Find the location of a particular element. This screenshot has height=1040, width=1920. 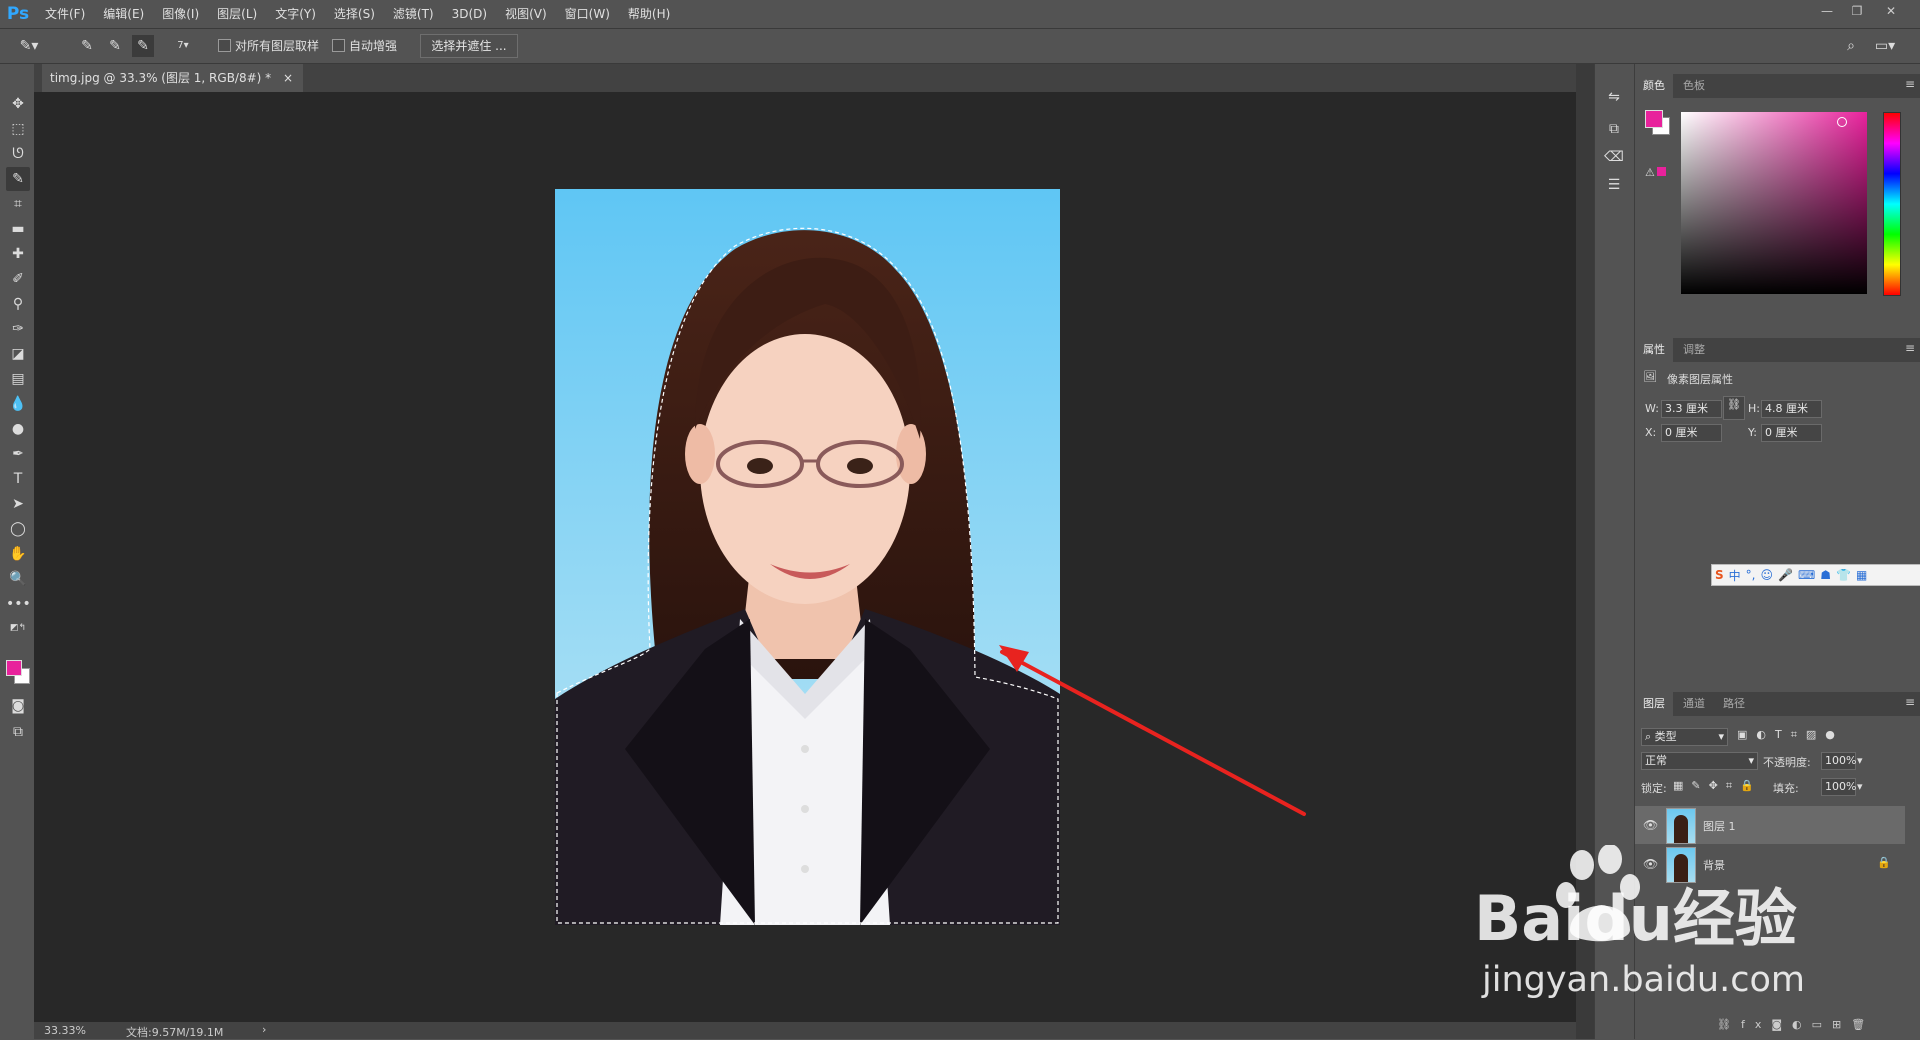

add-to-selection-icon: ✎ is located at coordinates (115, 46).